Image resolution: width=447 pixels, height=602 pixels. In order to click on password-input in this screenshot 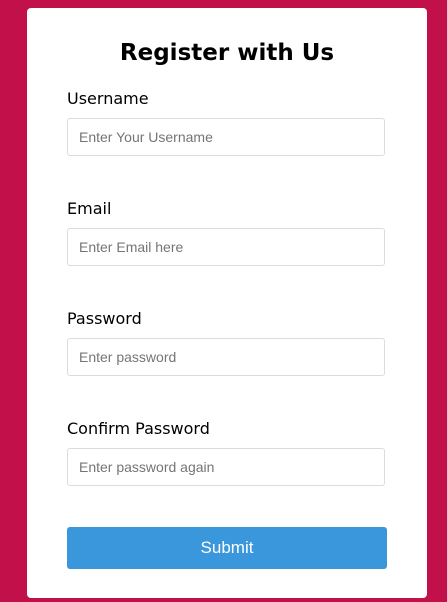, I will do `click(226, 357)`.